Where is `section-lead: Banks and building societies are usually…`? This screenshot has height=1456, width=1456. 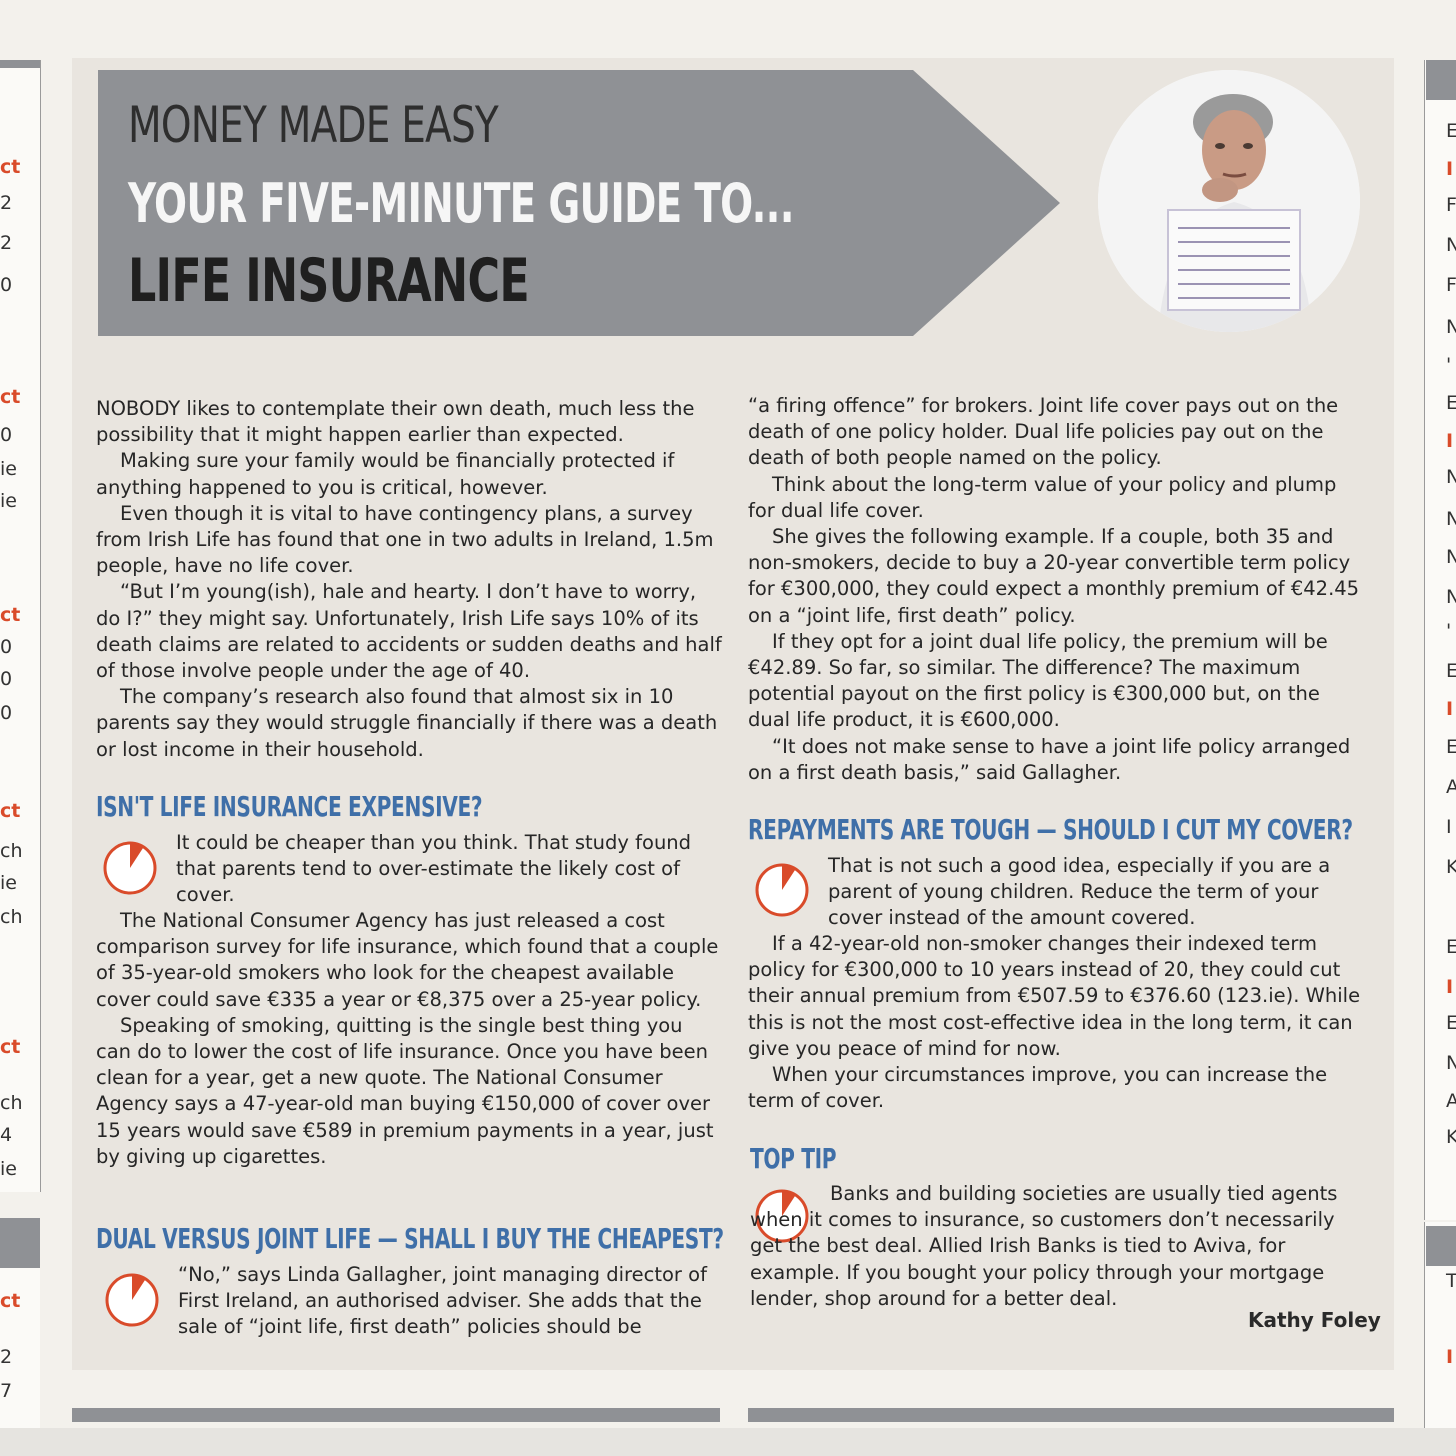
section-lead: Banks and building societies are usually… is located at coordinates (1044, 1246).